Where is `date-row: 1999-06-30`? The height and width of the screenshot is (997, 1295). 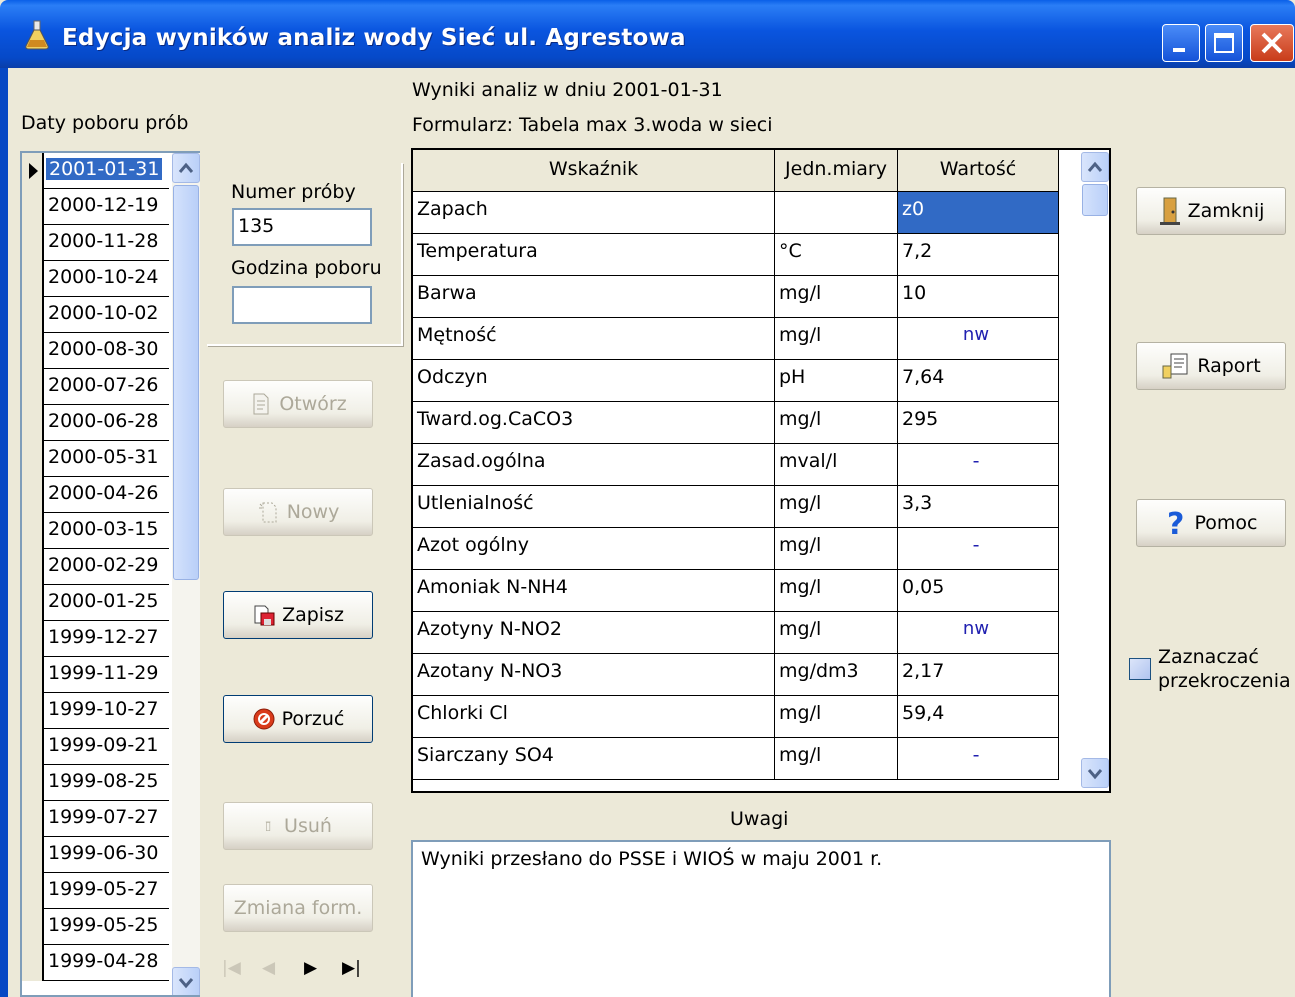 date-row: 1999-06-30 is located at coordinates (95, 855).